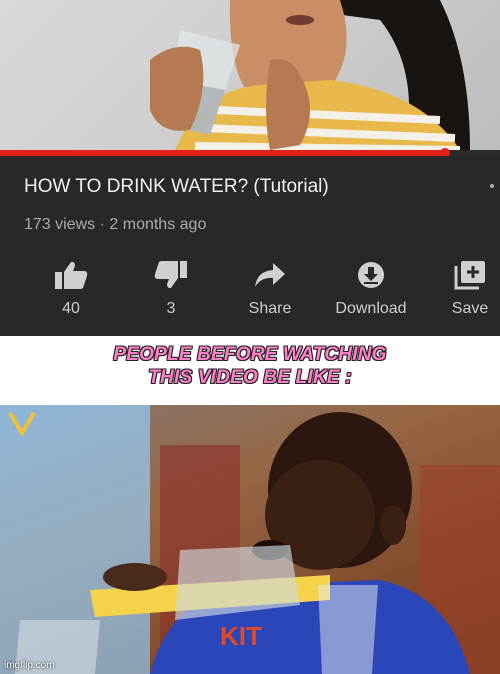  I want to click on upload-age: 2 months ago, so click(158, 224).